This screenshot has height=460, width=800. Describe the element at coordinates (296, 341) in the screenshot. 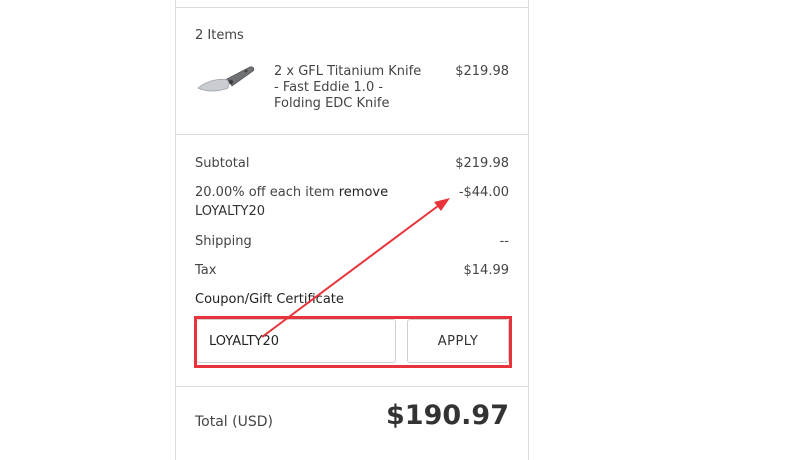

I see `coupon-input` at that location.